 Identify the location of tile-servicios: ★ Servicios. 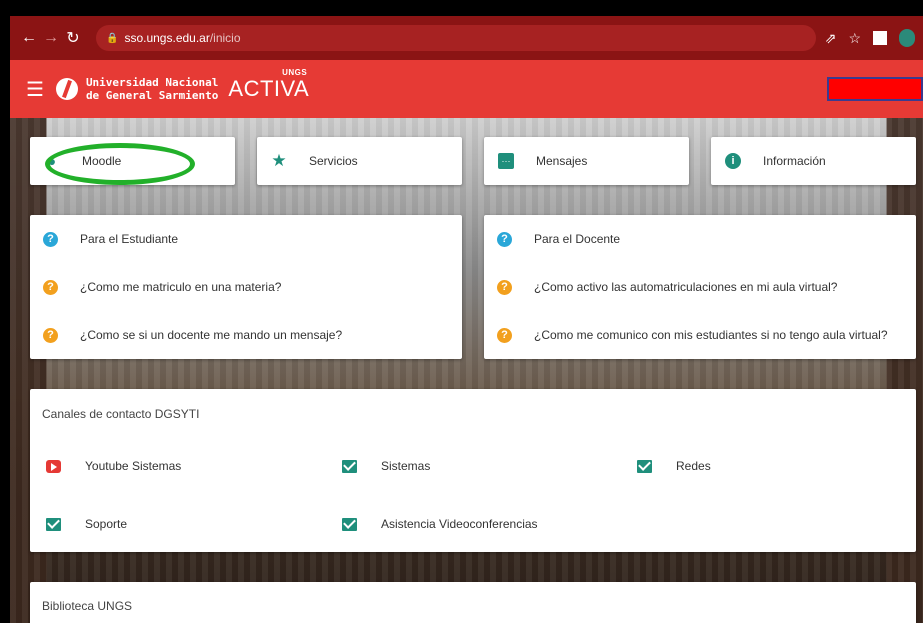
(359, 161).